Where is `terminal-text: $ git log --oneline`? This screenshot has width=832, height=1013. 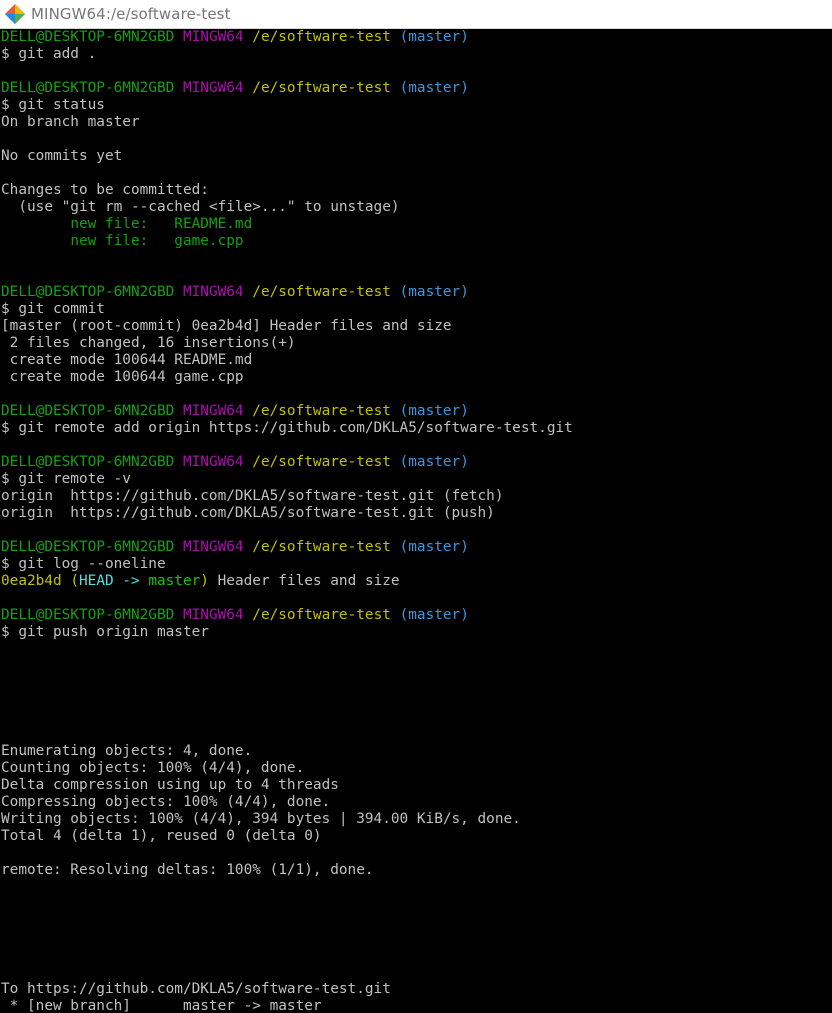 terminal-text: $ git log --oneline is located at coordinates (83, 564).